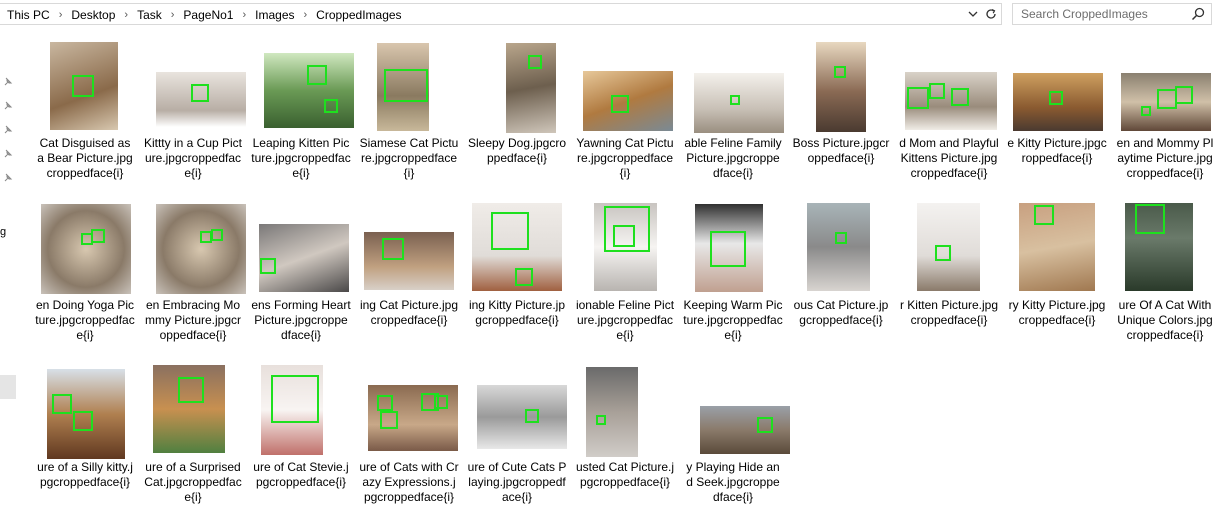  I want to click on breadcrumb-images: Images, so click(274, 15).